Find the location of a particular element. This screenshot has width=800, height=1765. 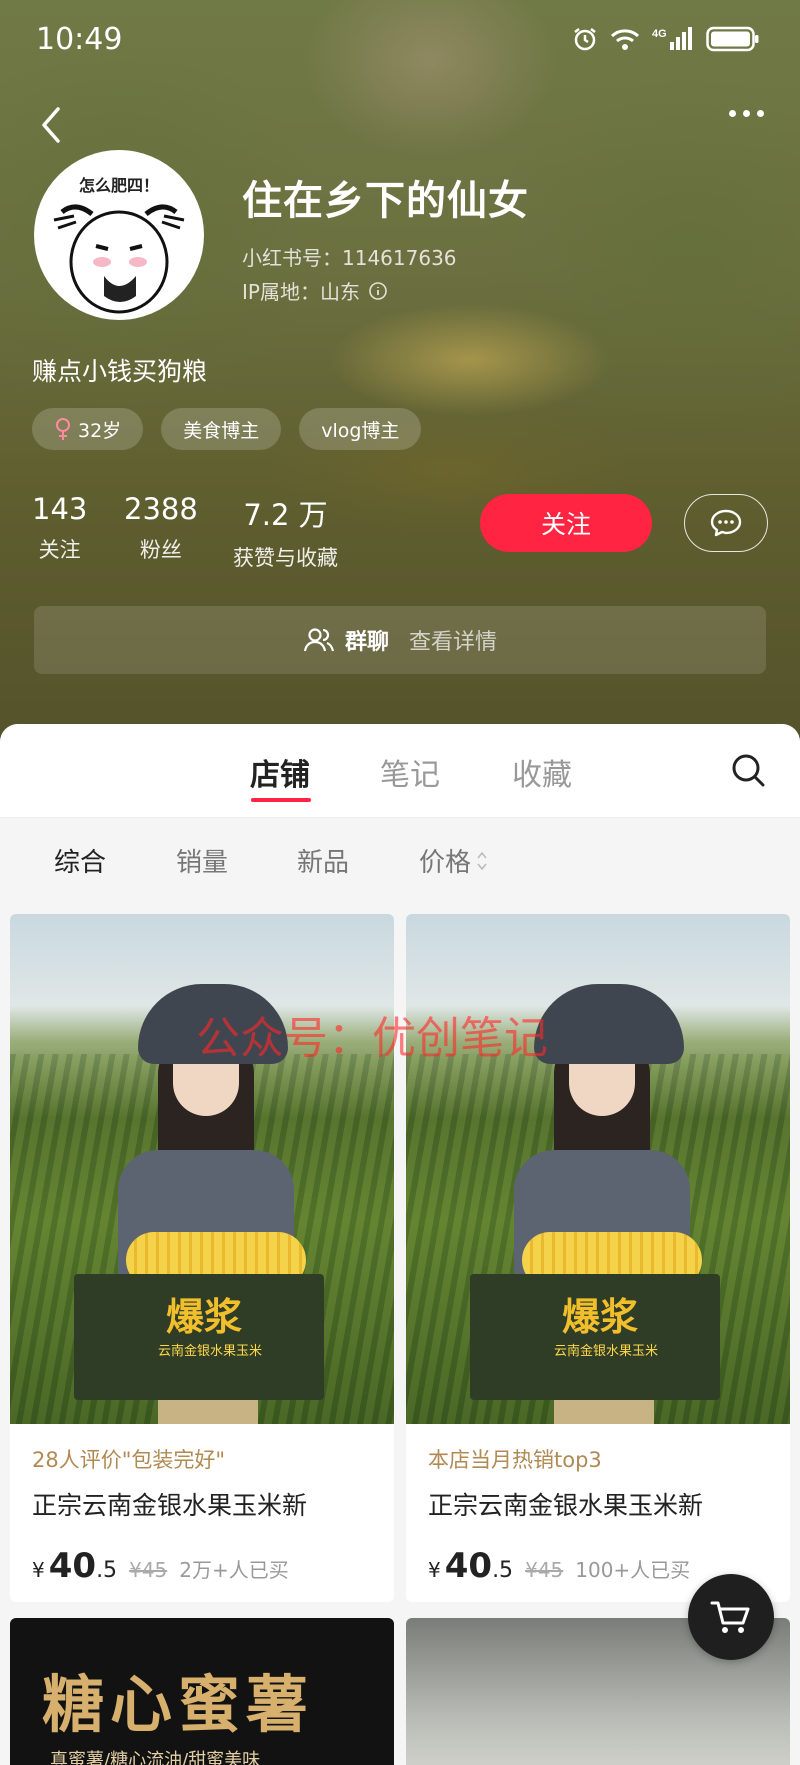

chat-bubble-icon is located at coordinates (726, 523).